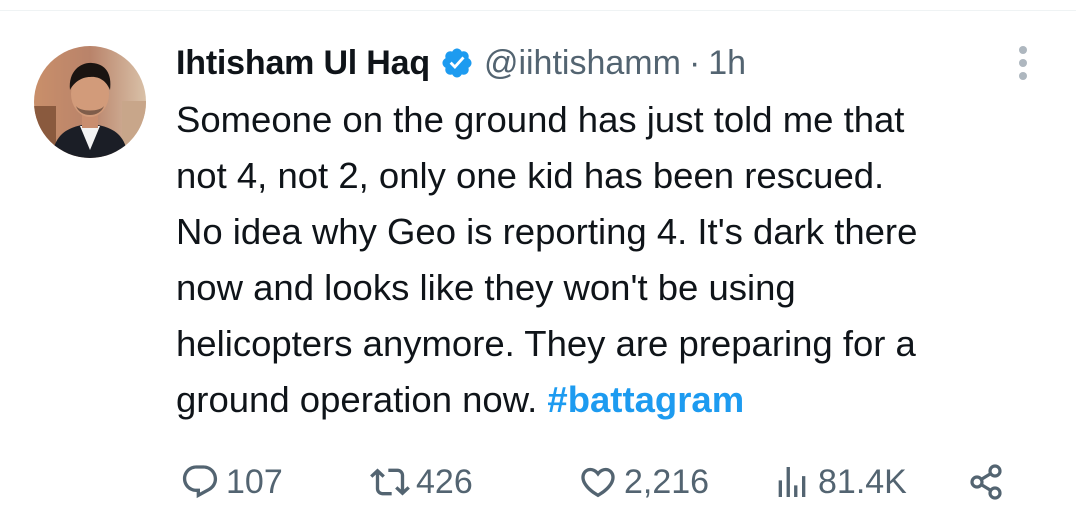 The height and width of the screenshot is (532, 1076). I want to click on more-icon, so click(1023, 63).